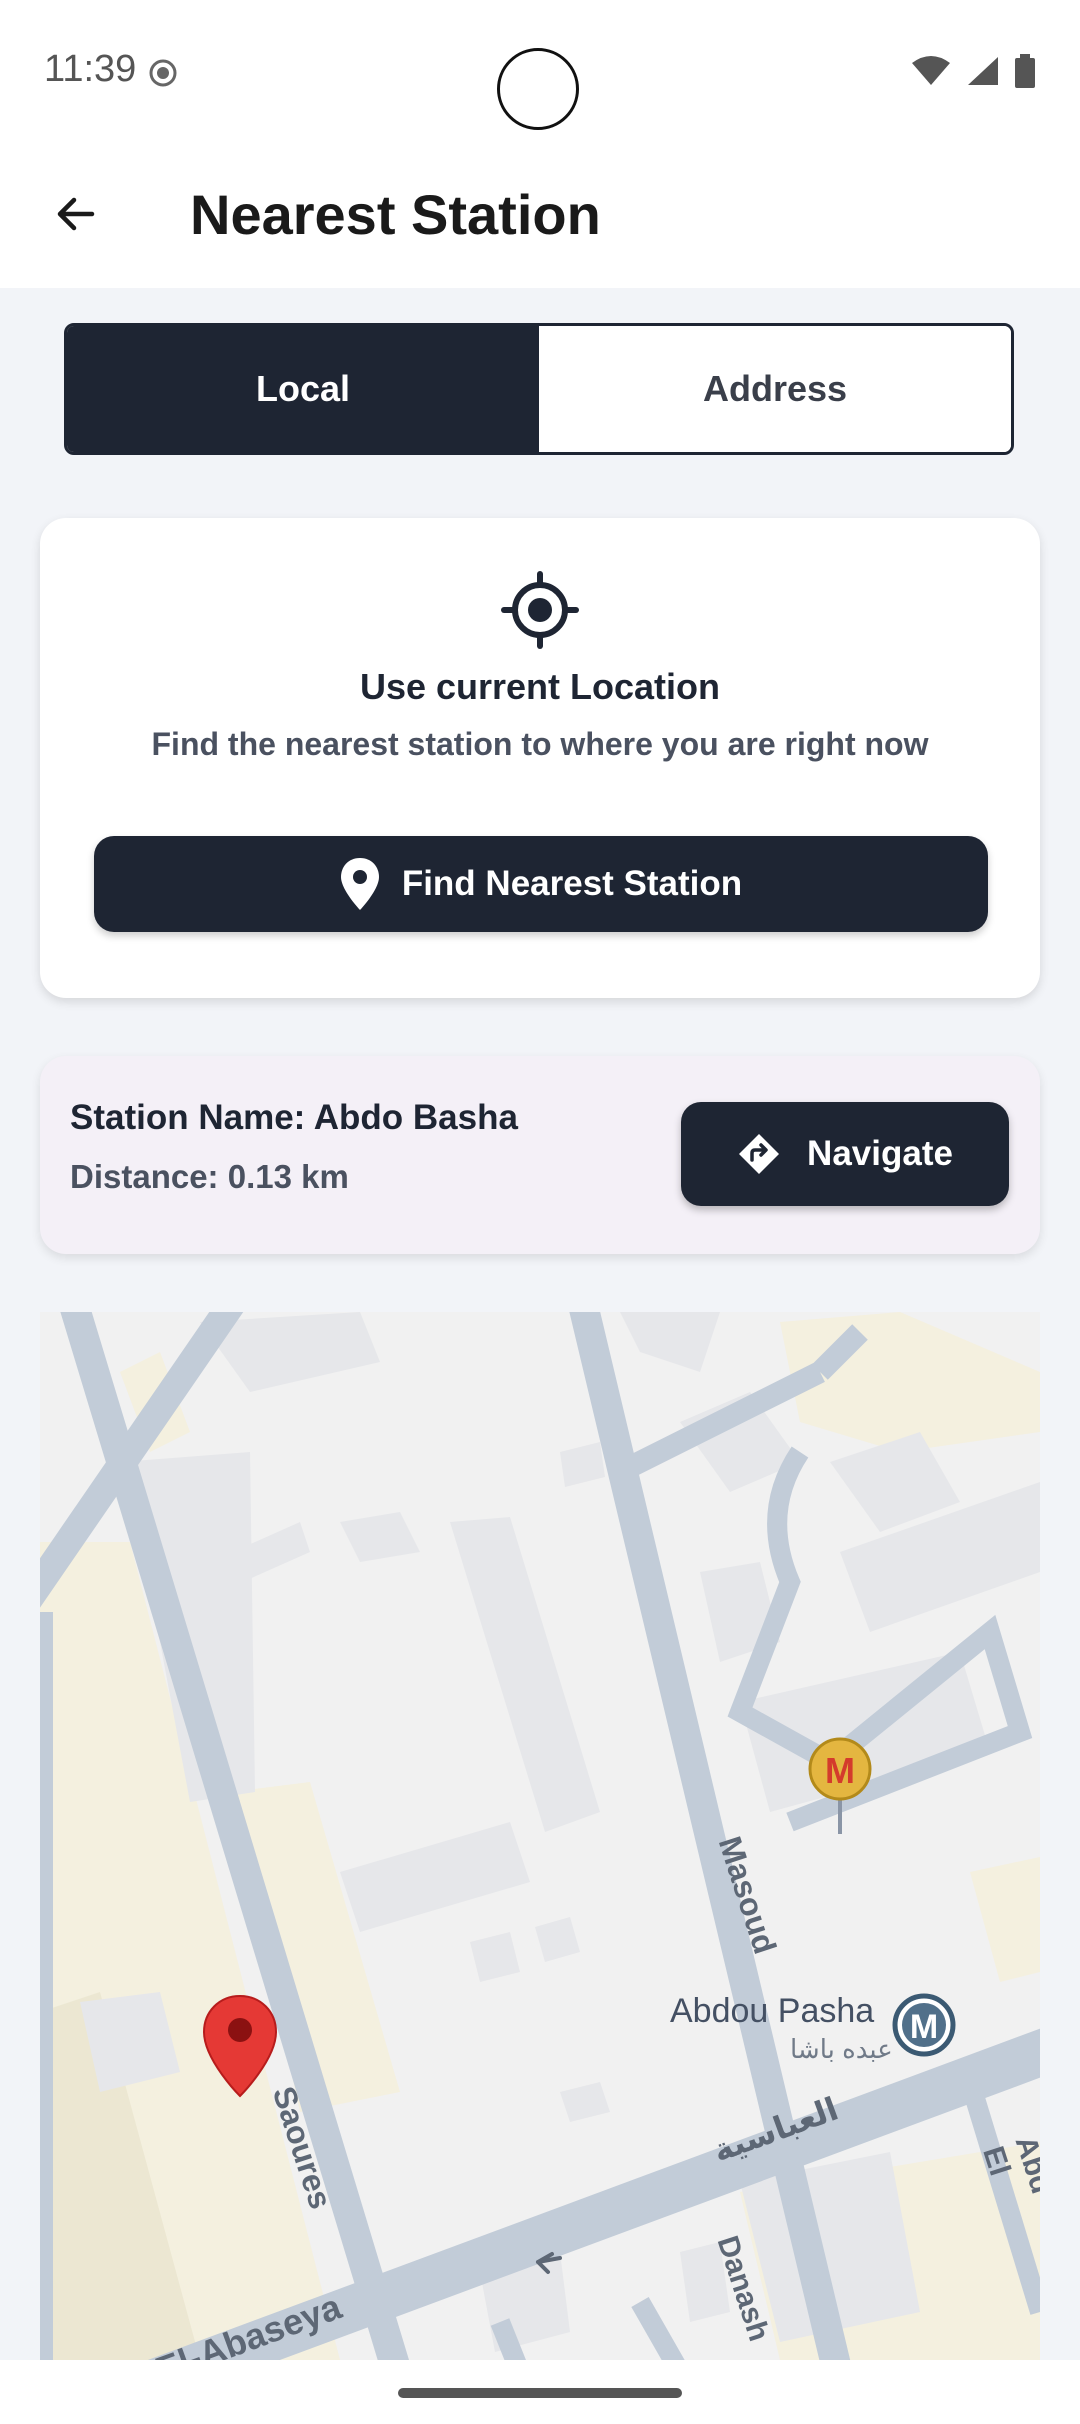 Image resolution: width=1080 pixels, height=2424 pixels. I want to click on wifi-icon, so click(931, 70).